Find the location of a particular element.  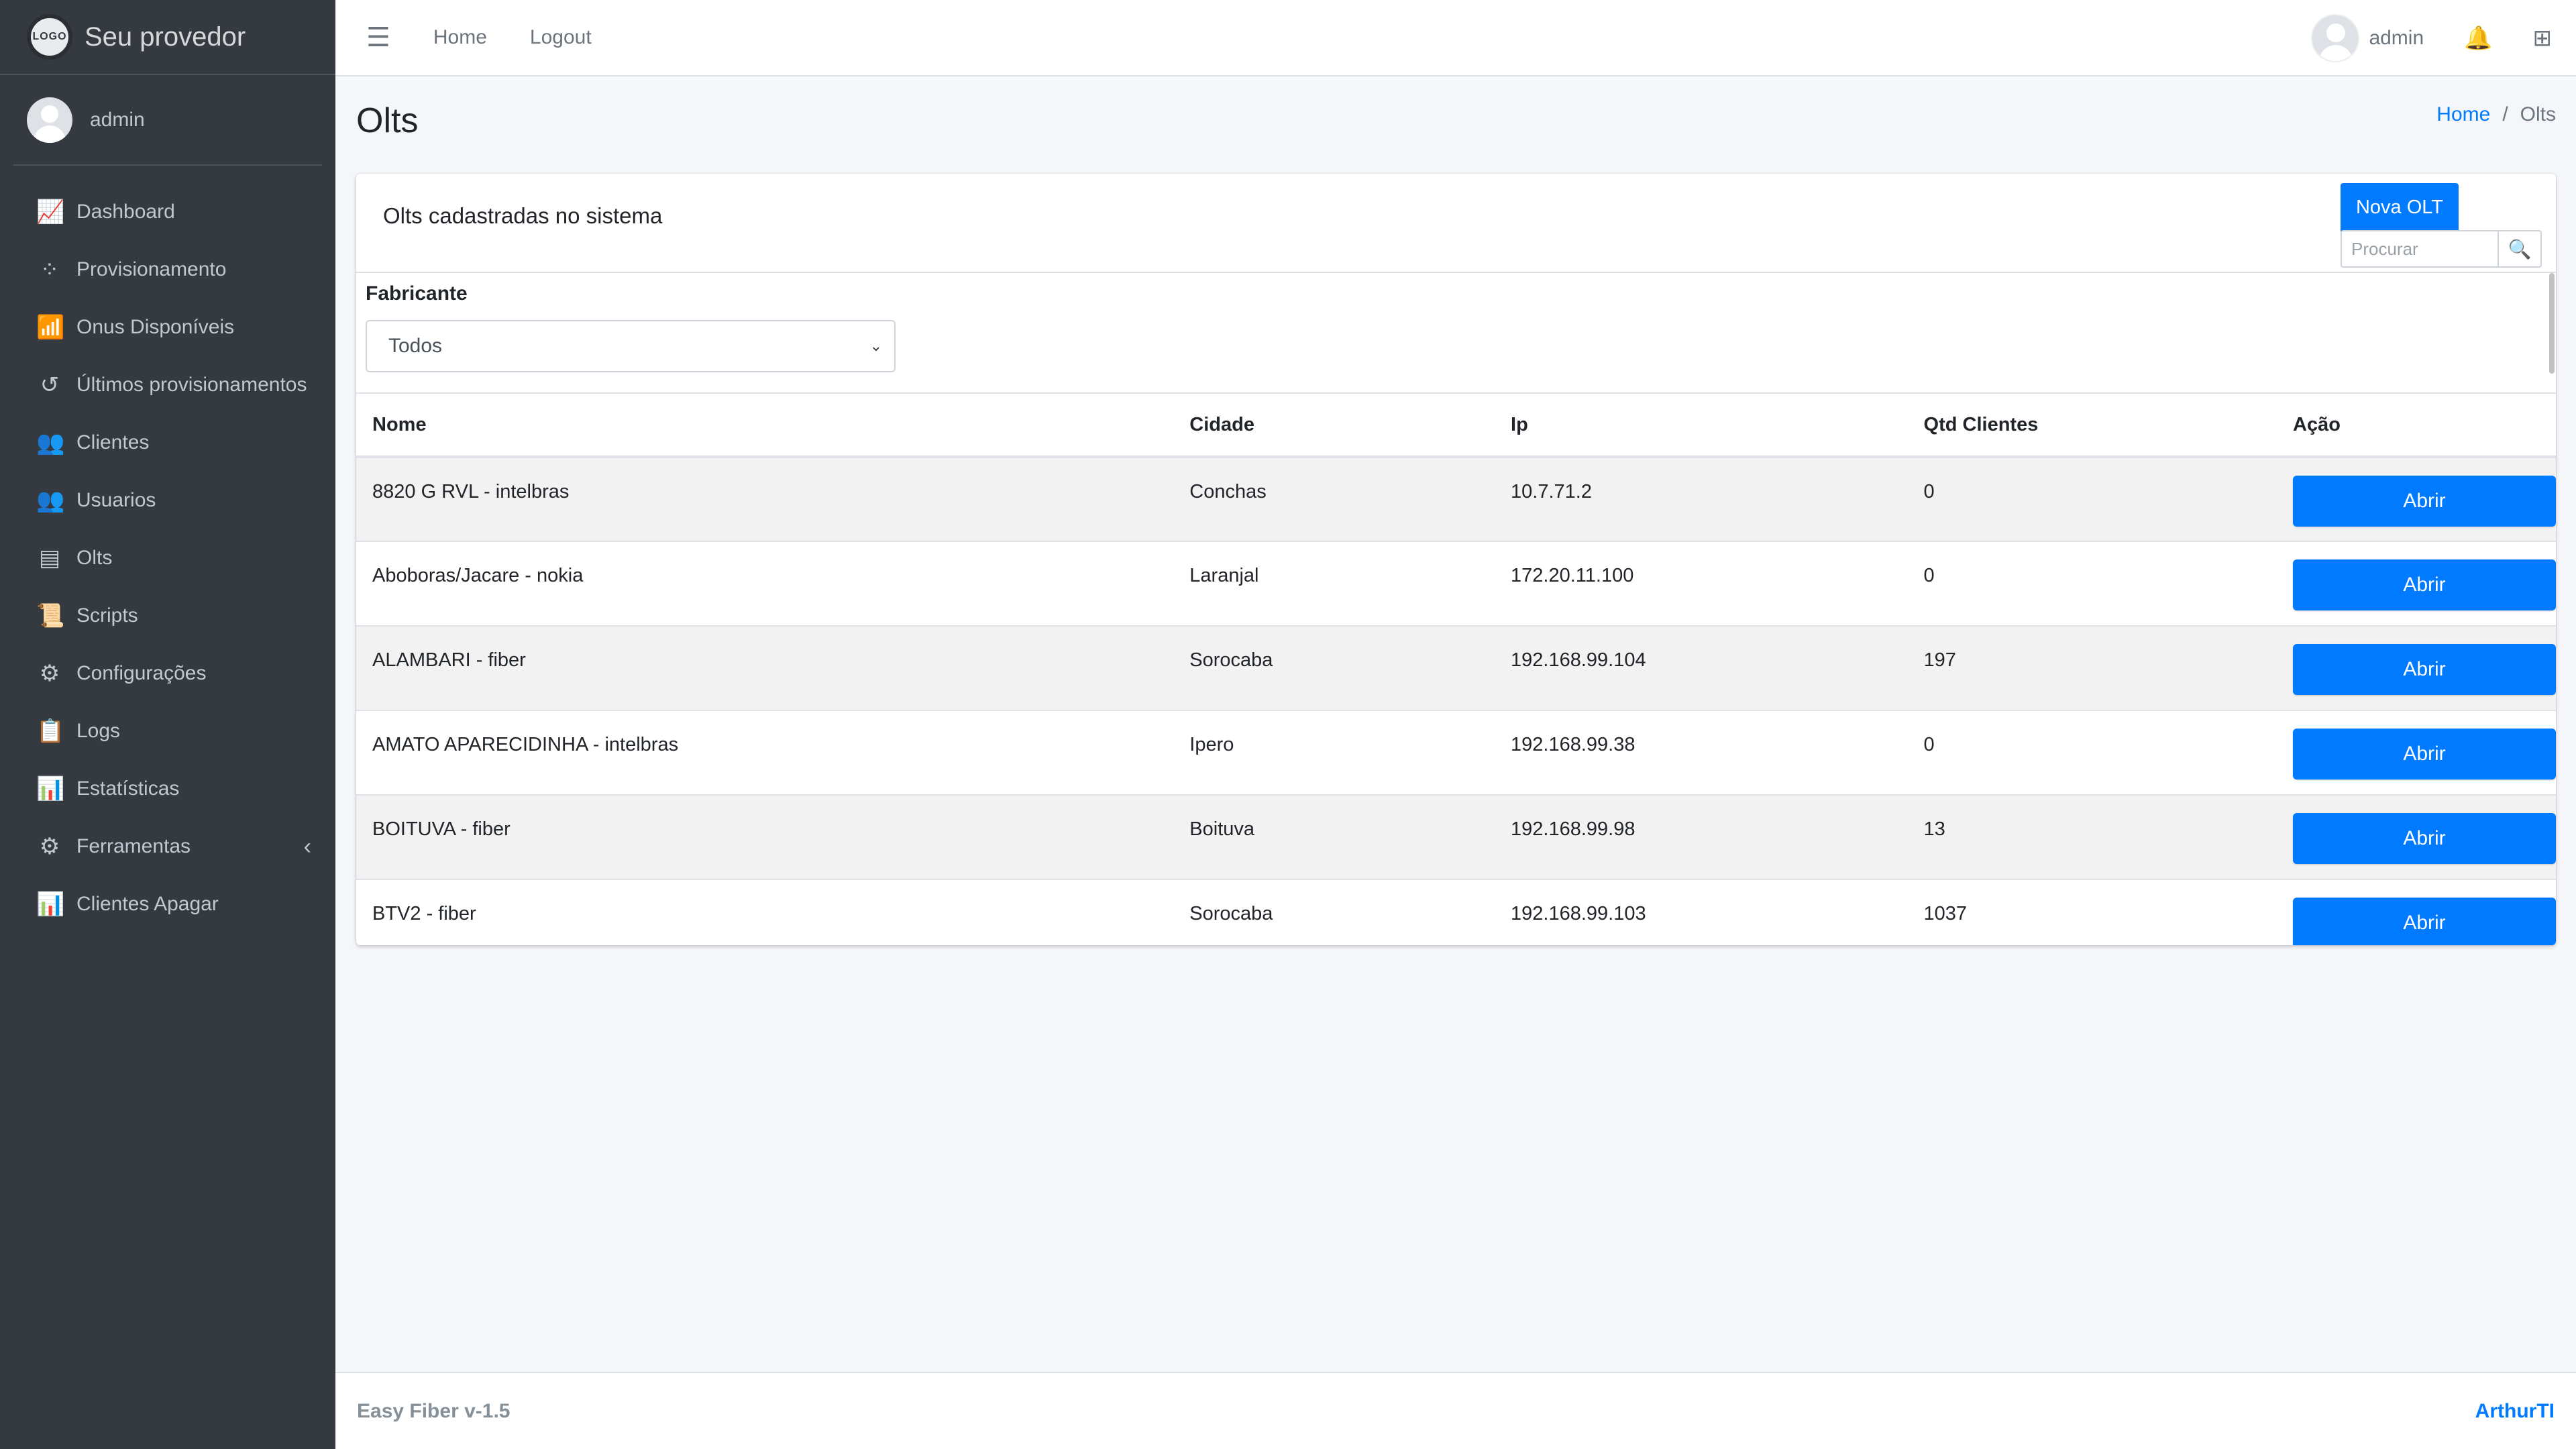

cog-icon: ⚙ is located at coordinates (49, 846).